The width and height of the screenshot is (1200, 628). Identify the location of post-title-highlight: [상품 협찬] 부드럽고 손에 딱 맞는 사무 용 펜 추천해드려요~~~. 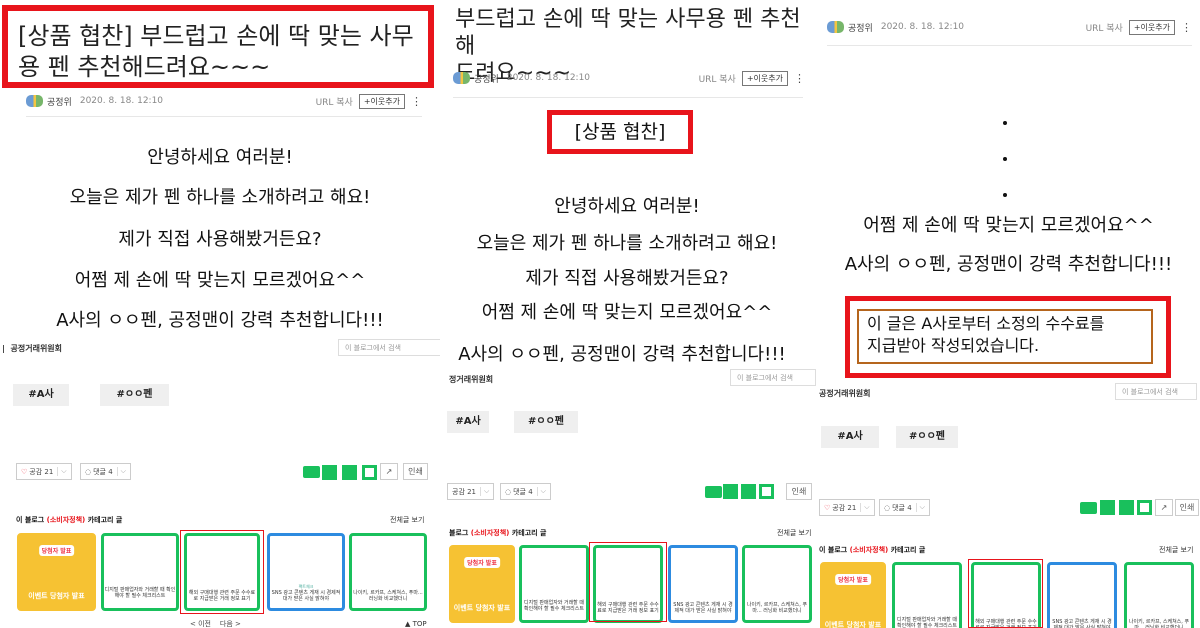
(218, 46).